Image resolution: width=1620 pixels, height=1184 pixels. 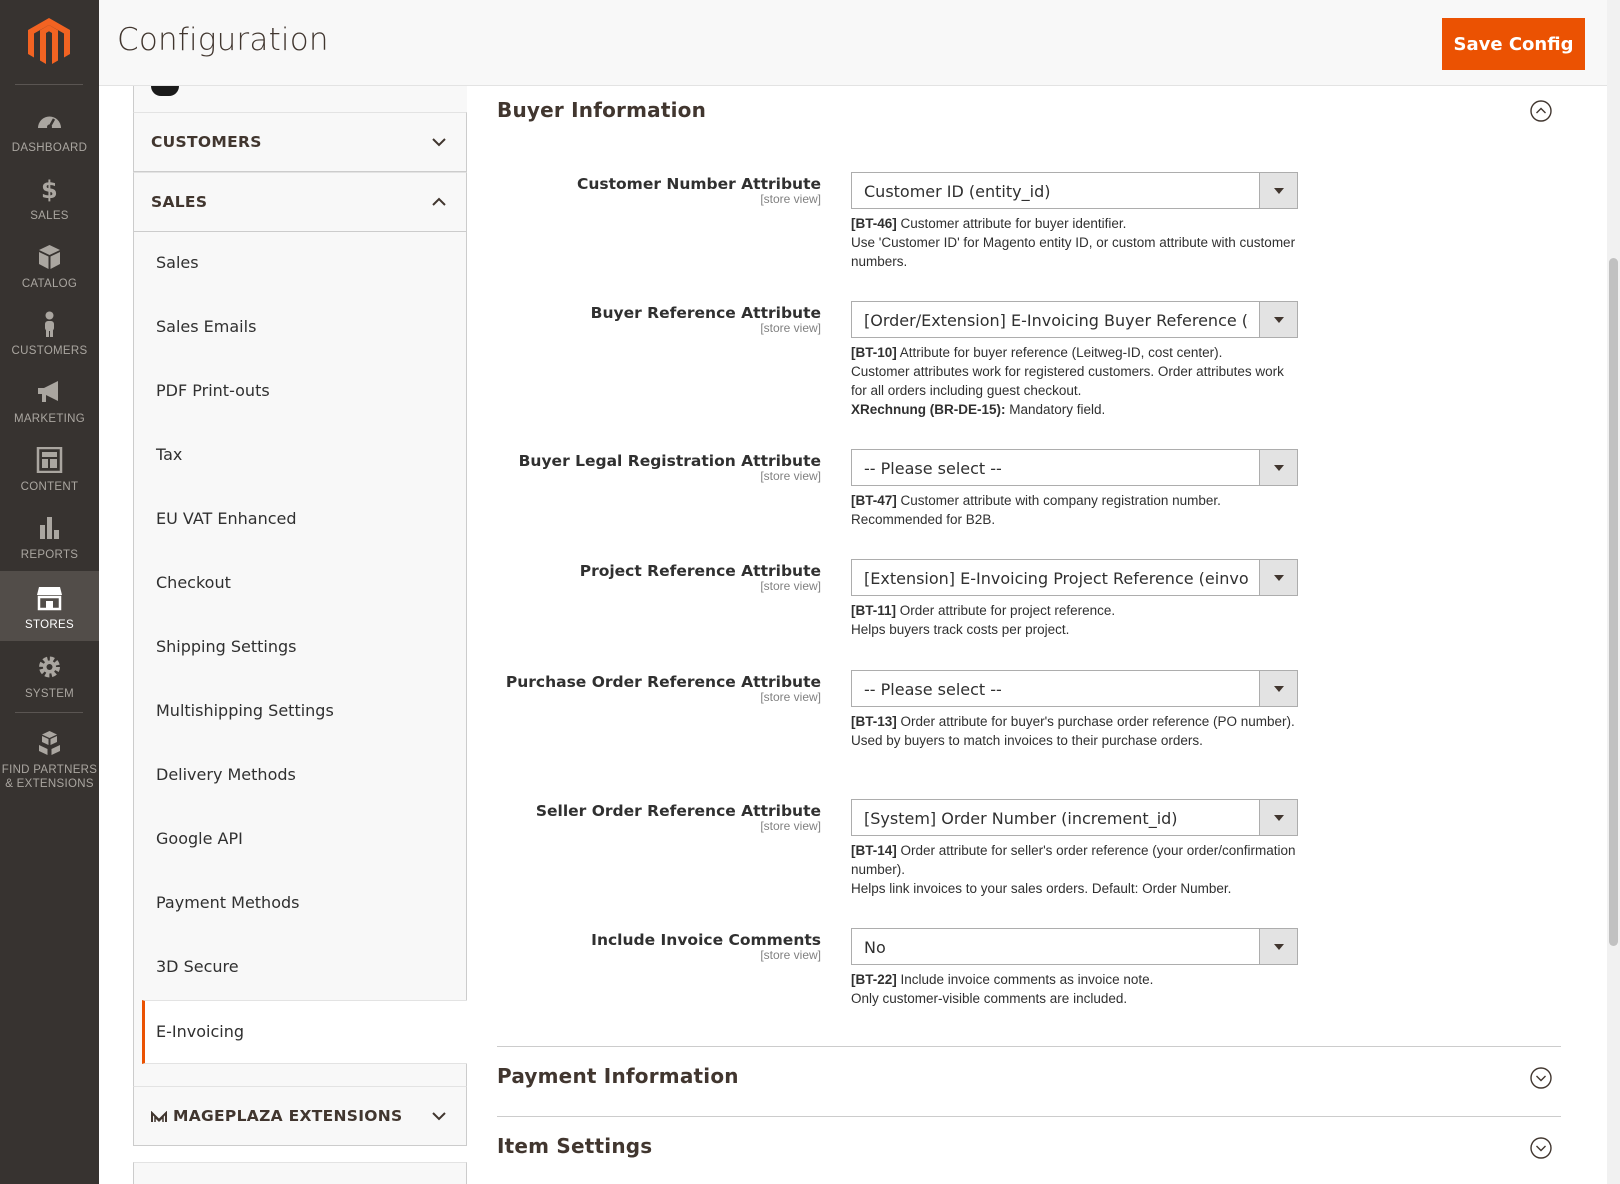 What do you see at coordinates (960, 629) in the screenshot?
I see `note-text: Helps buyers track costs per project.` at bounding box center [960, 629].